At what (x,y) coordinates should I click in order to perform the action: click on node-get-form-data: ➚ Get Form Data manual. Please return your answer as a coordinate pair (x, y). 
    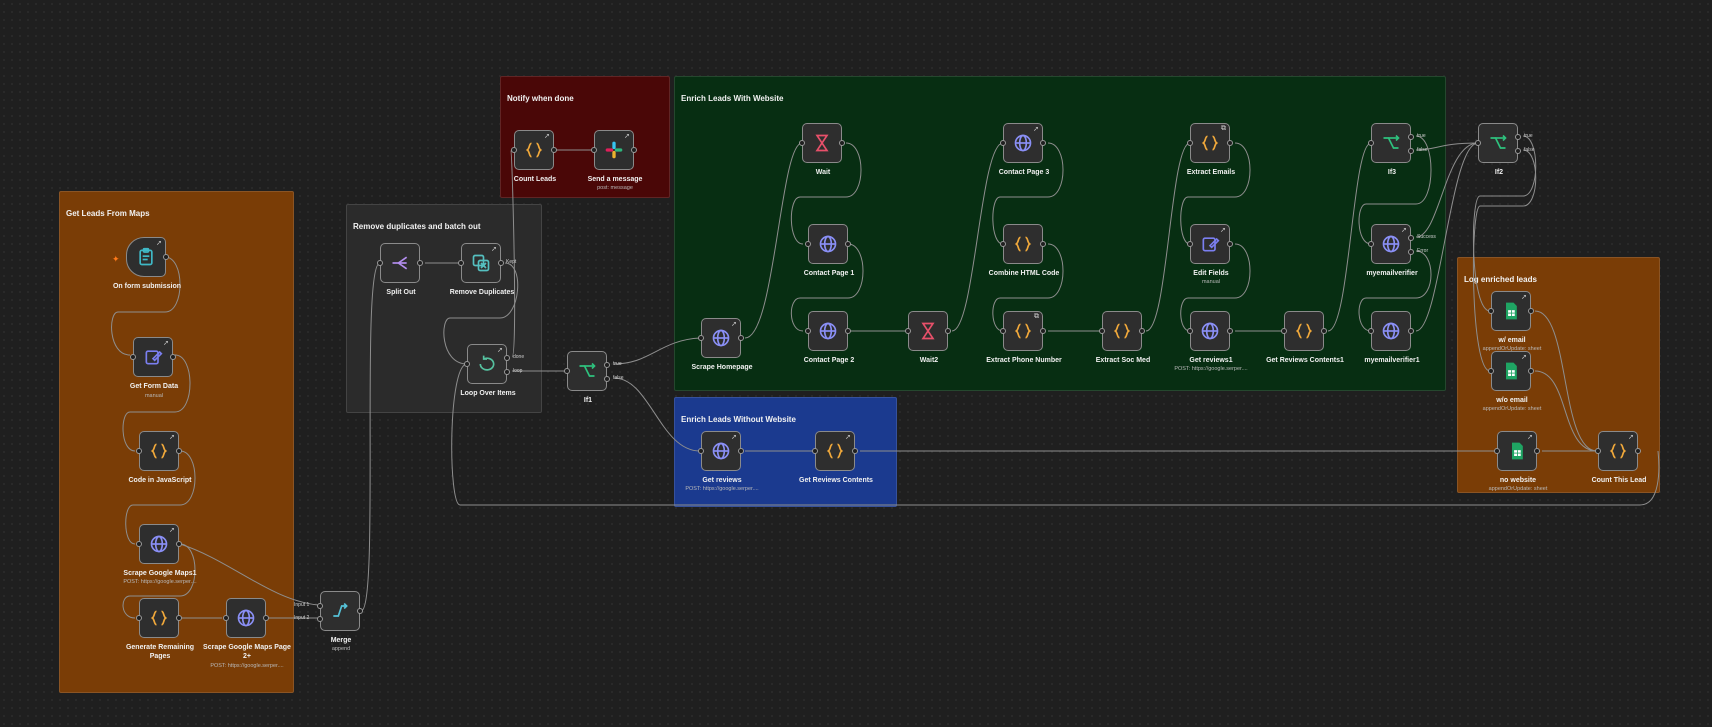
    Looking at the image, I should click on (154, 368).